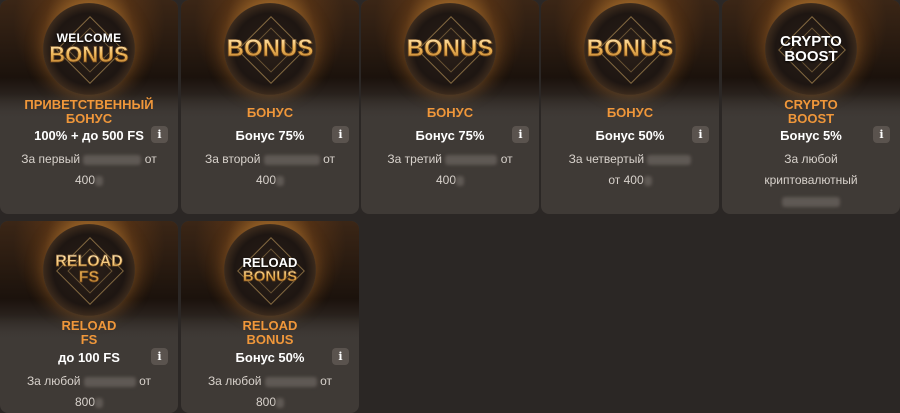  I want to click on coin-emblem: WELCOME BONUS, so click(89, 49).